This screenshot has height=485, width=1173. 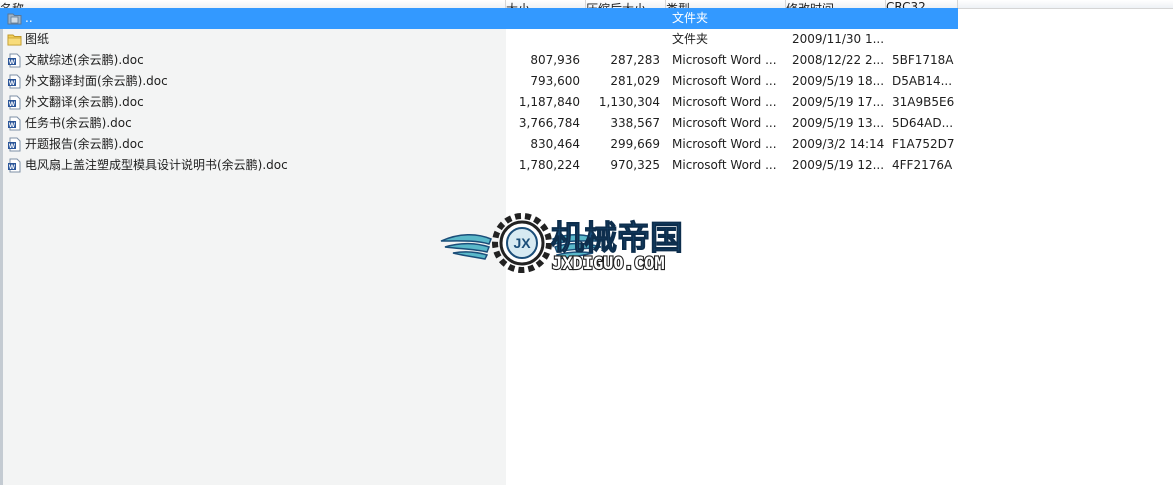 What do you see at coordinates (156, 165) in the screenshot?
I see `cell-name: 电风扇上盖注塑成型模具设计说明书(余云鹏).doc` at bounding box center [156, 165].